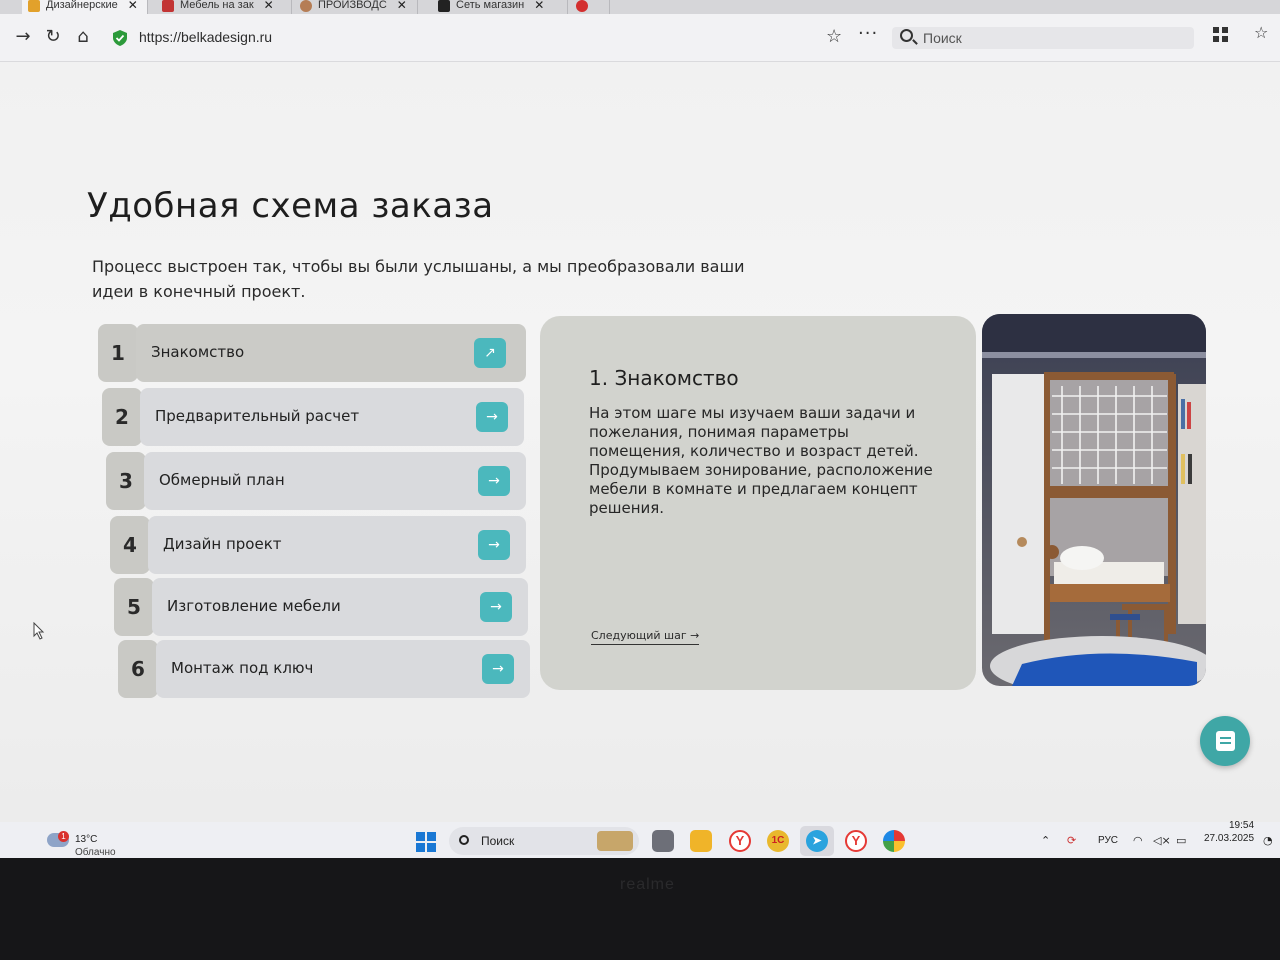 The height and width of the screenshot is (960, 1280). Describe the element at coordinates (1043, 38) in the screenshot. I see `browser-search-input: Поиск` at that location.